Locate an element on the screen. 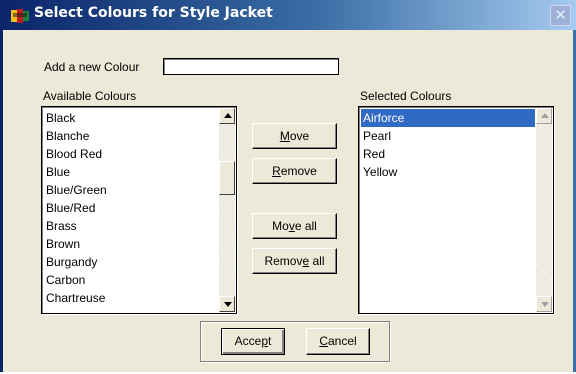 This screenshot has height=374, width=576. list-item: Brass is located at coordinates (131, 226).